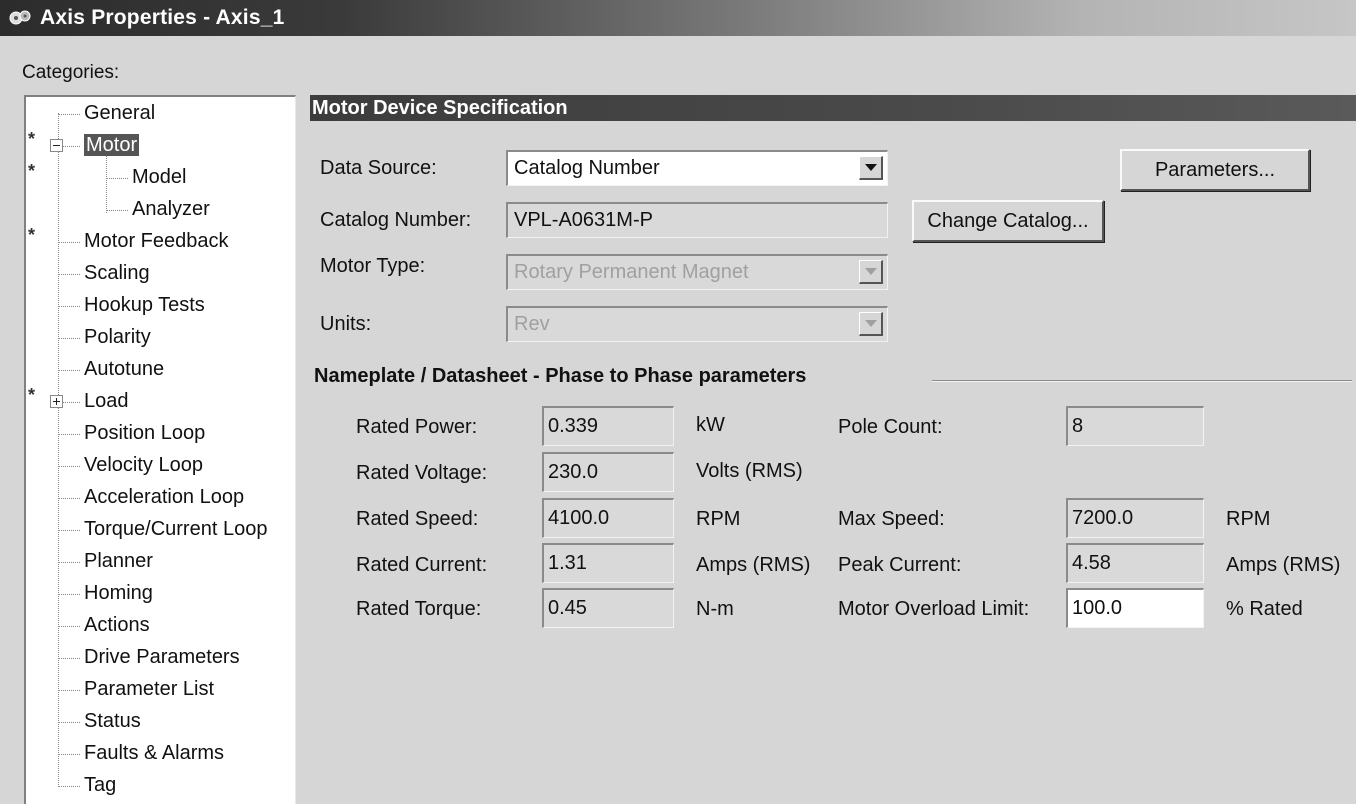  What do you see at coordinates (608, 518) in the screenshot?
I see `rated-speed-field: 4100.0` at bounding box center [608, 518].